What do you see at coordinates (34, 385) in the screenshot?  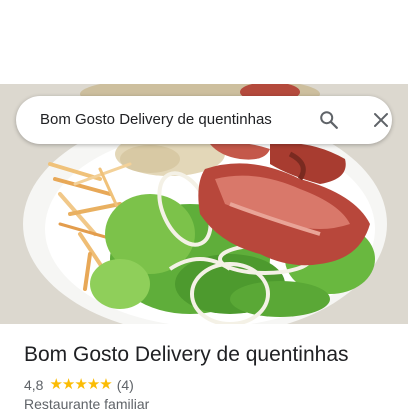 I see `rating-value: 4,8` at bounding box center [34, 385].